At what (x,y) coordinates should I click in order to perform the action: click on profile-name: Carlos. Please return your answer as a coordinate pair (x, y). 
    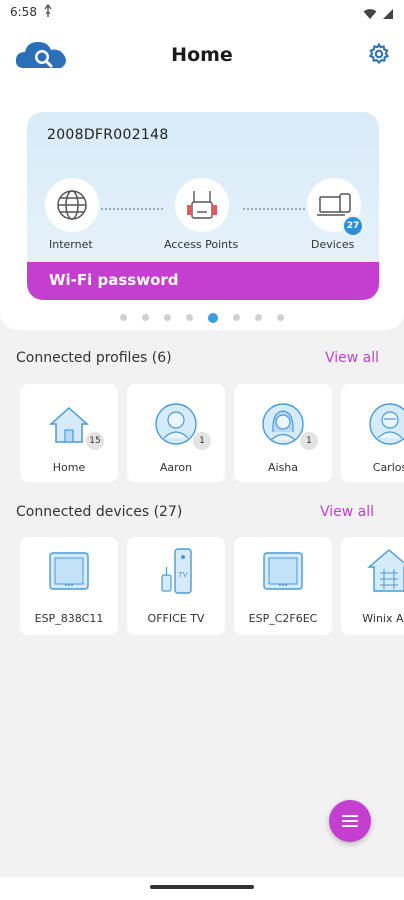
    Looking at the image, I should click on (388, 467).